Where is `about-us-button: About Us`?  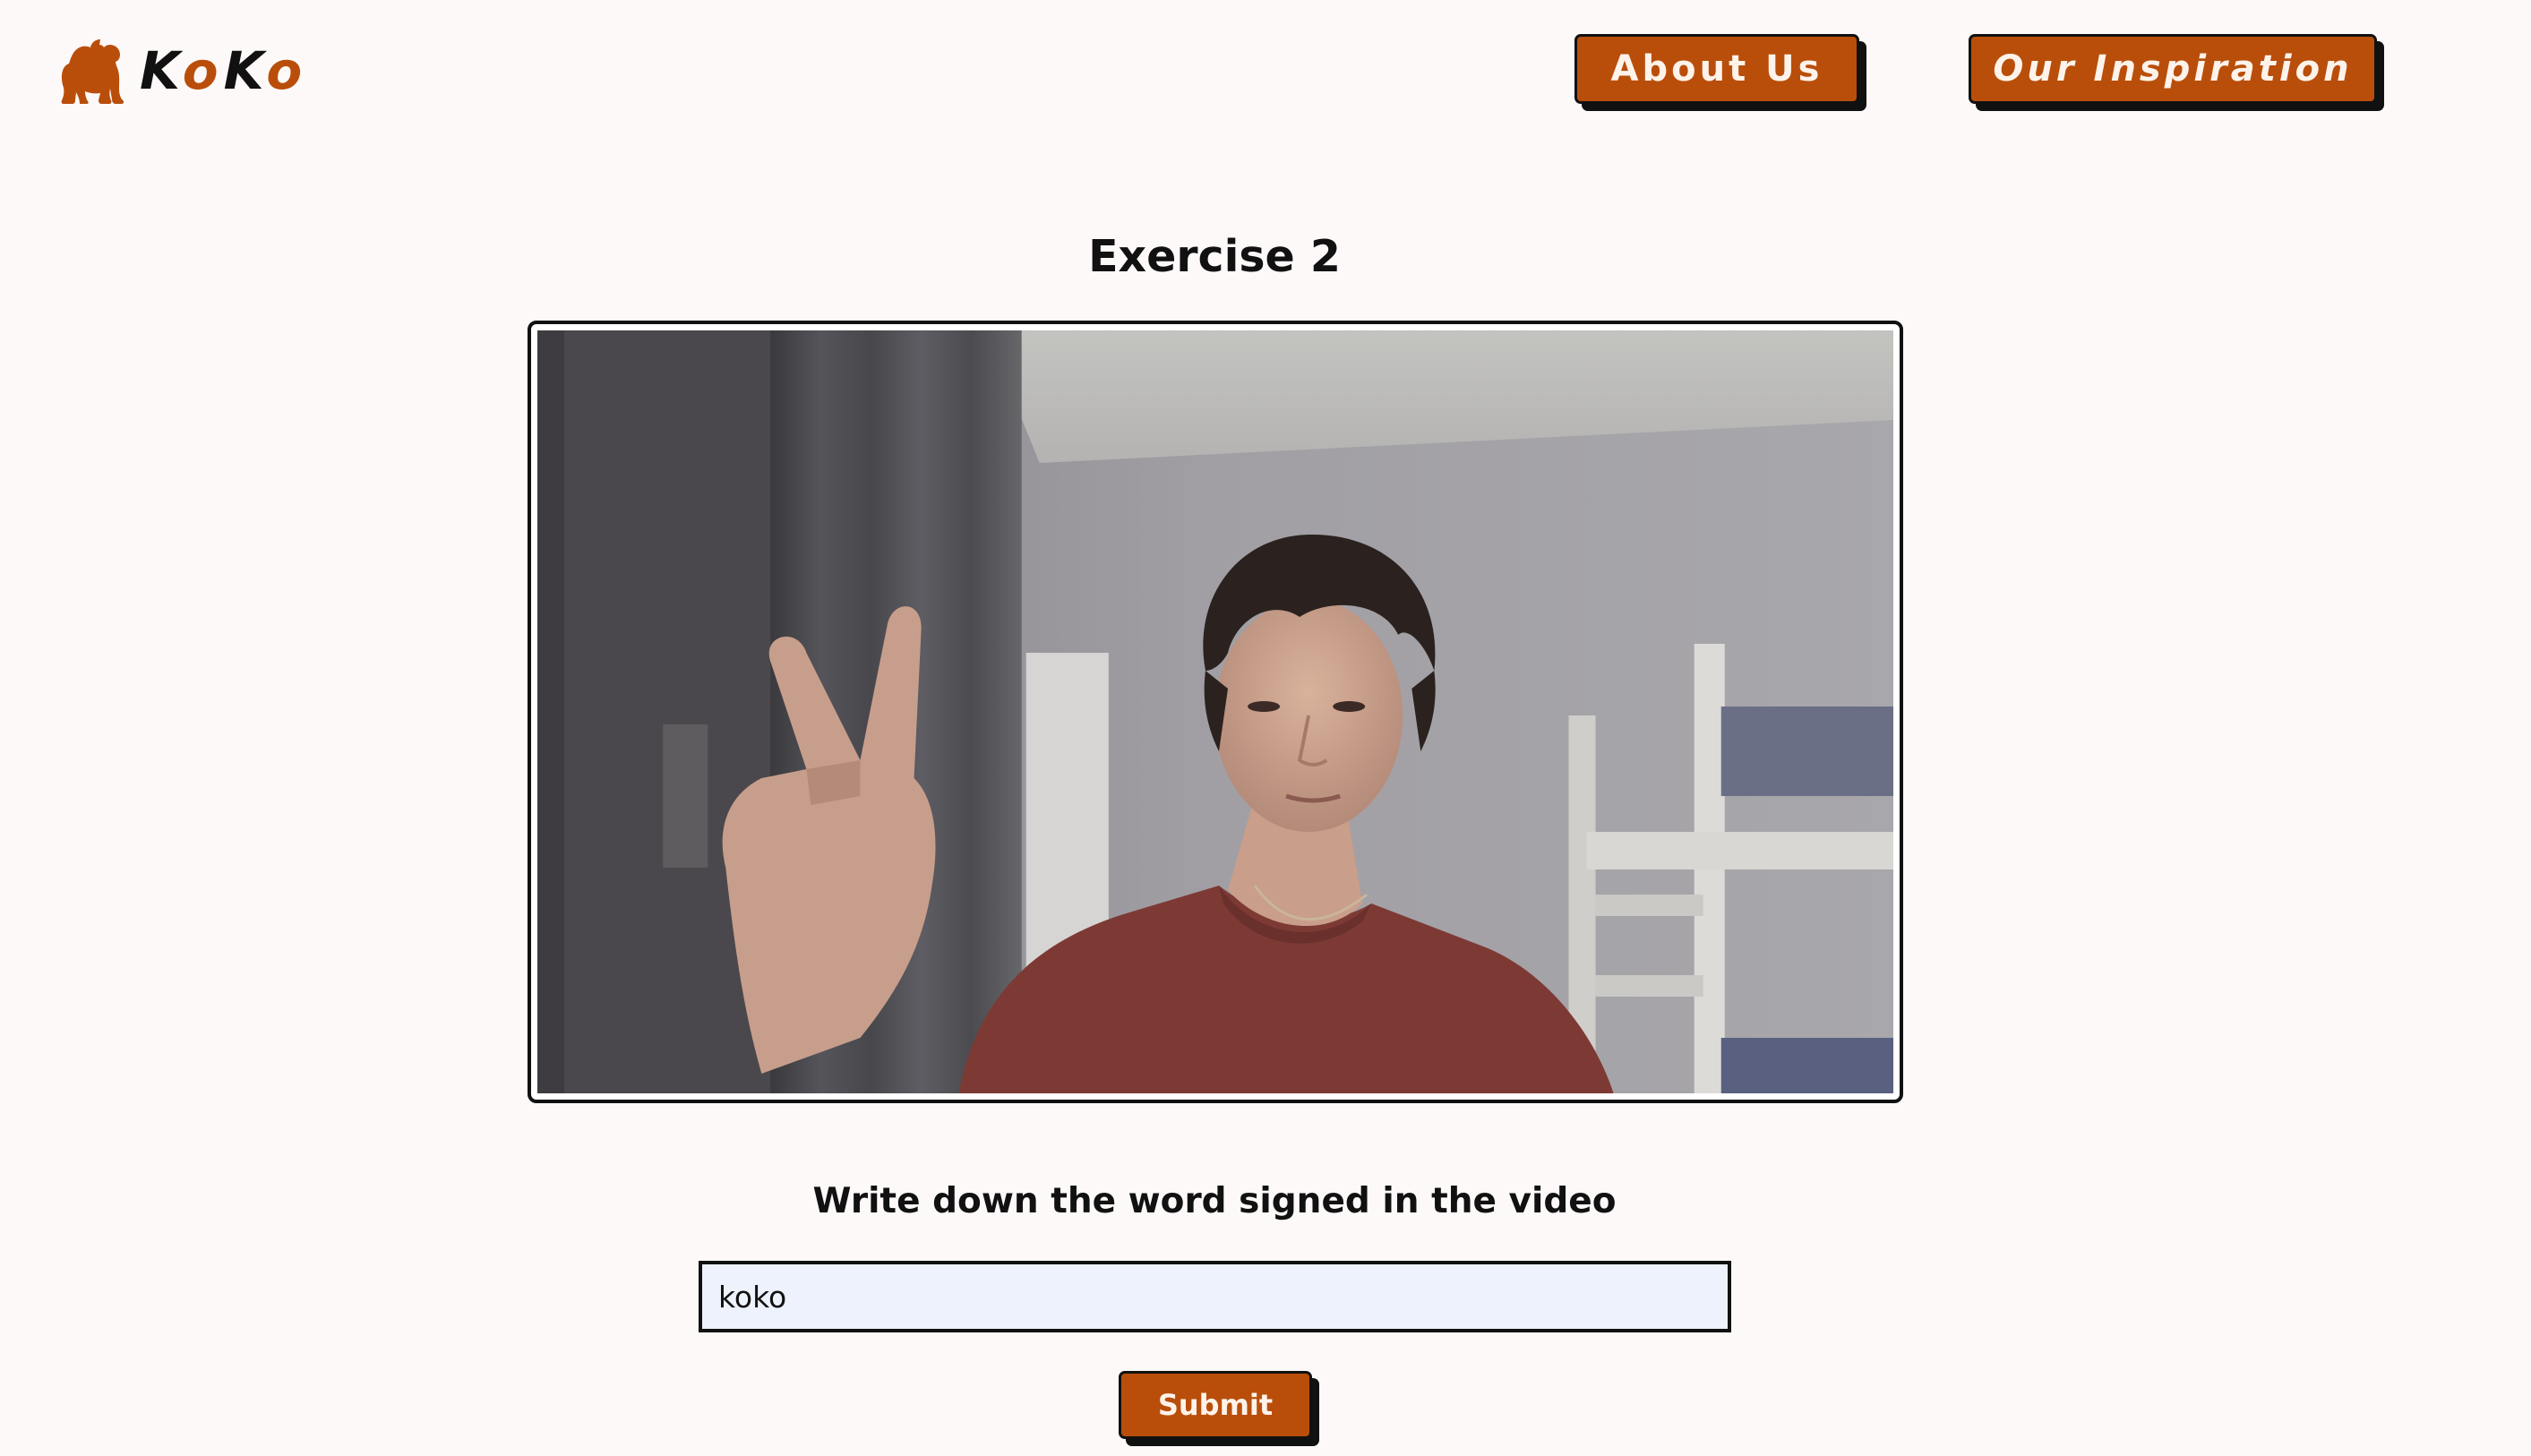
about-us-button: About Us is located at coordinates (1716, 69).